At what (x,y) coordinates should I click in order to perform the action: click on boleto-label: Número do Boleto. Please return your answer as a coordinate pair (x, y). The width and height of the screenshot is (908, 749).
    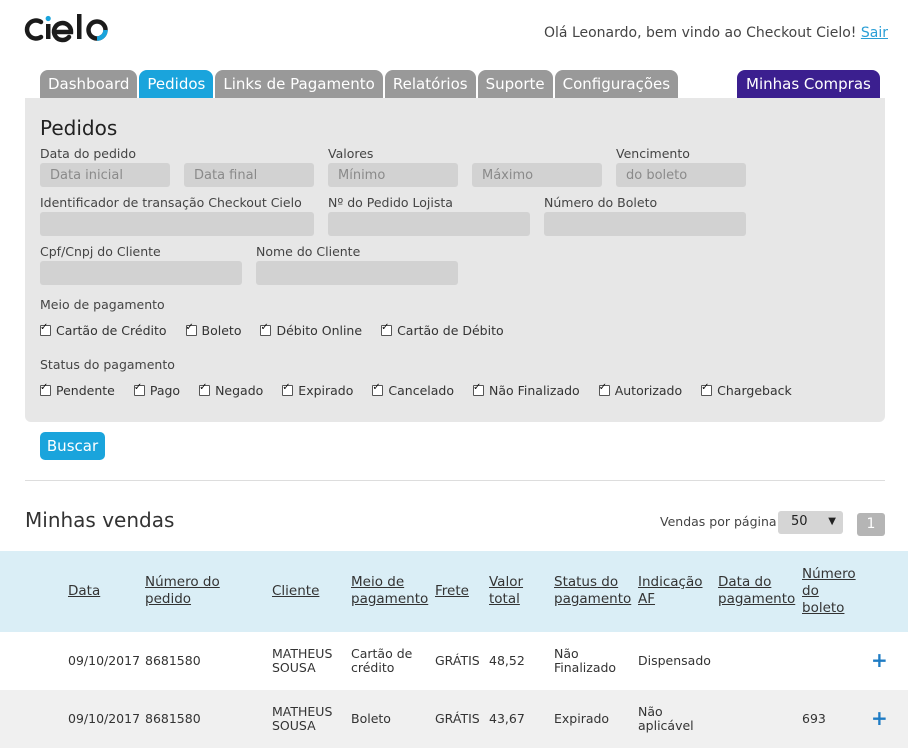
    Looking at the image, I should click on (601, 202).